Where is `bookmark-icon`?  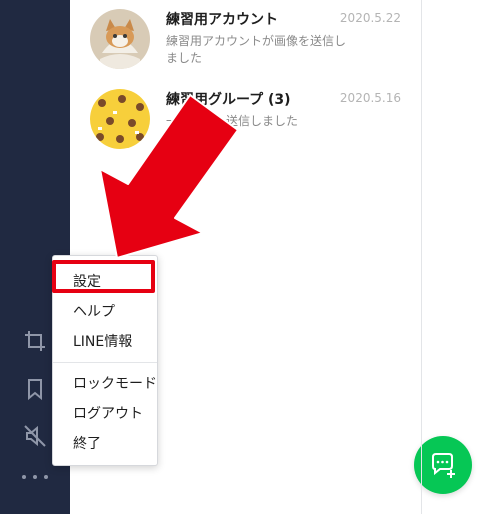
bookmark-icon is located at coordinates (35, 389).